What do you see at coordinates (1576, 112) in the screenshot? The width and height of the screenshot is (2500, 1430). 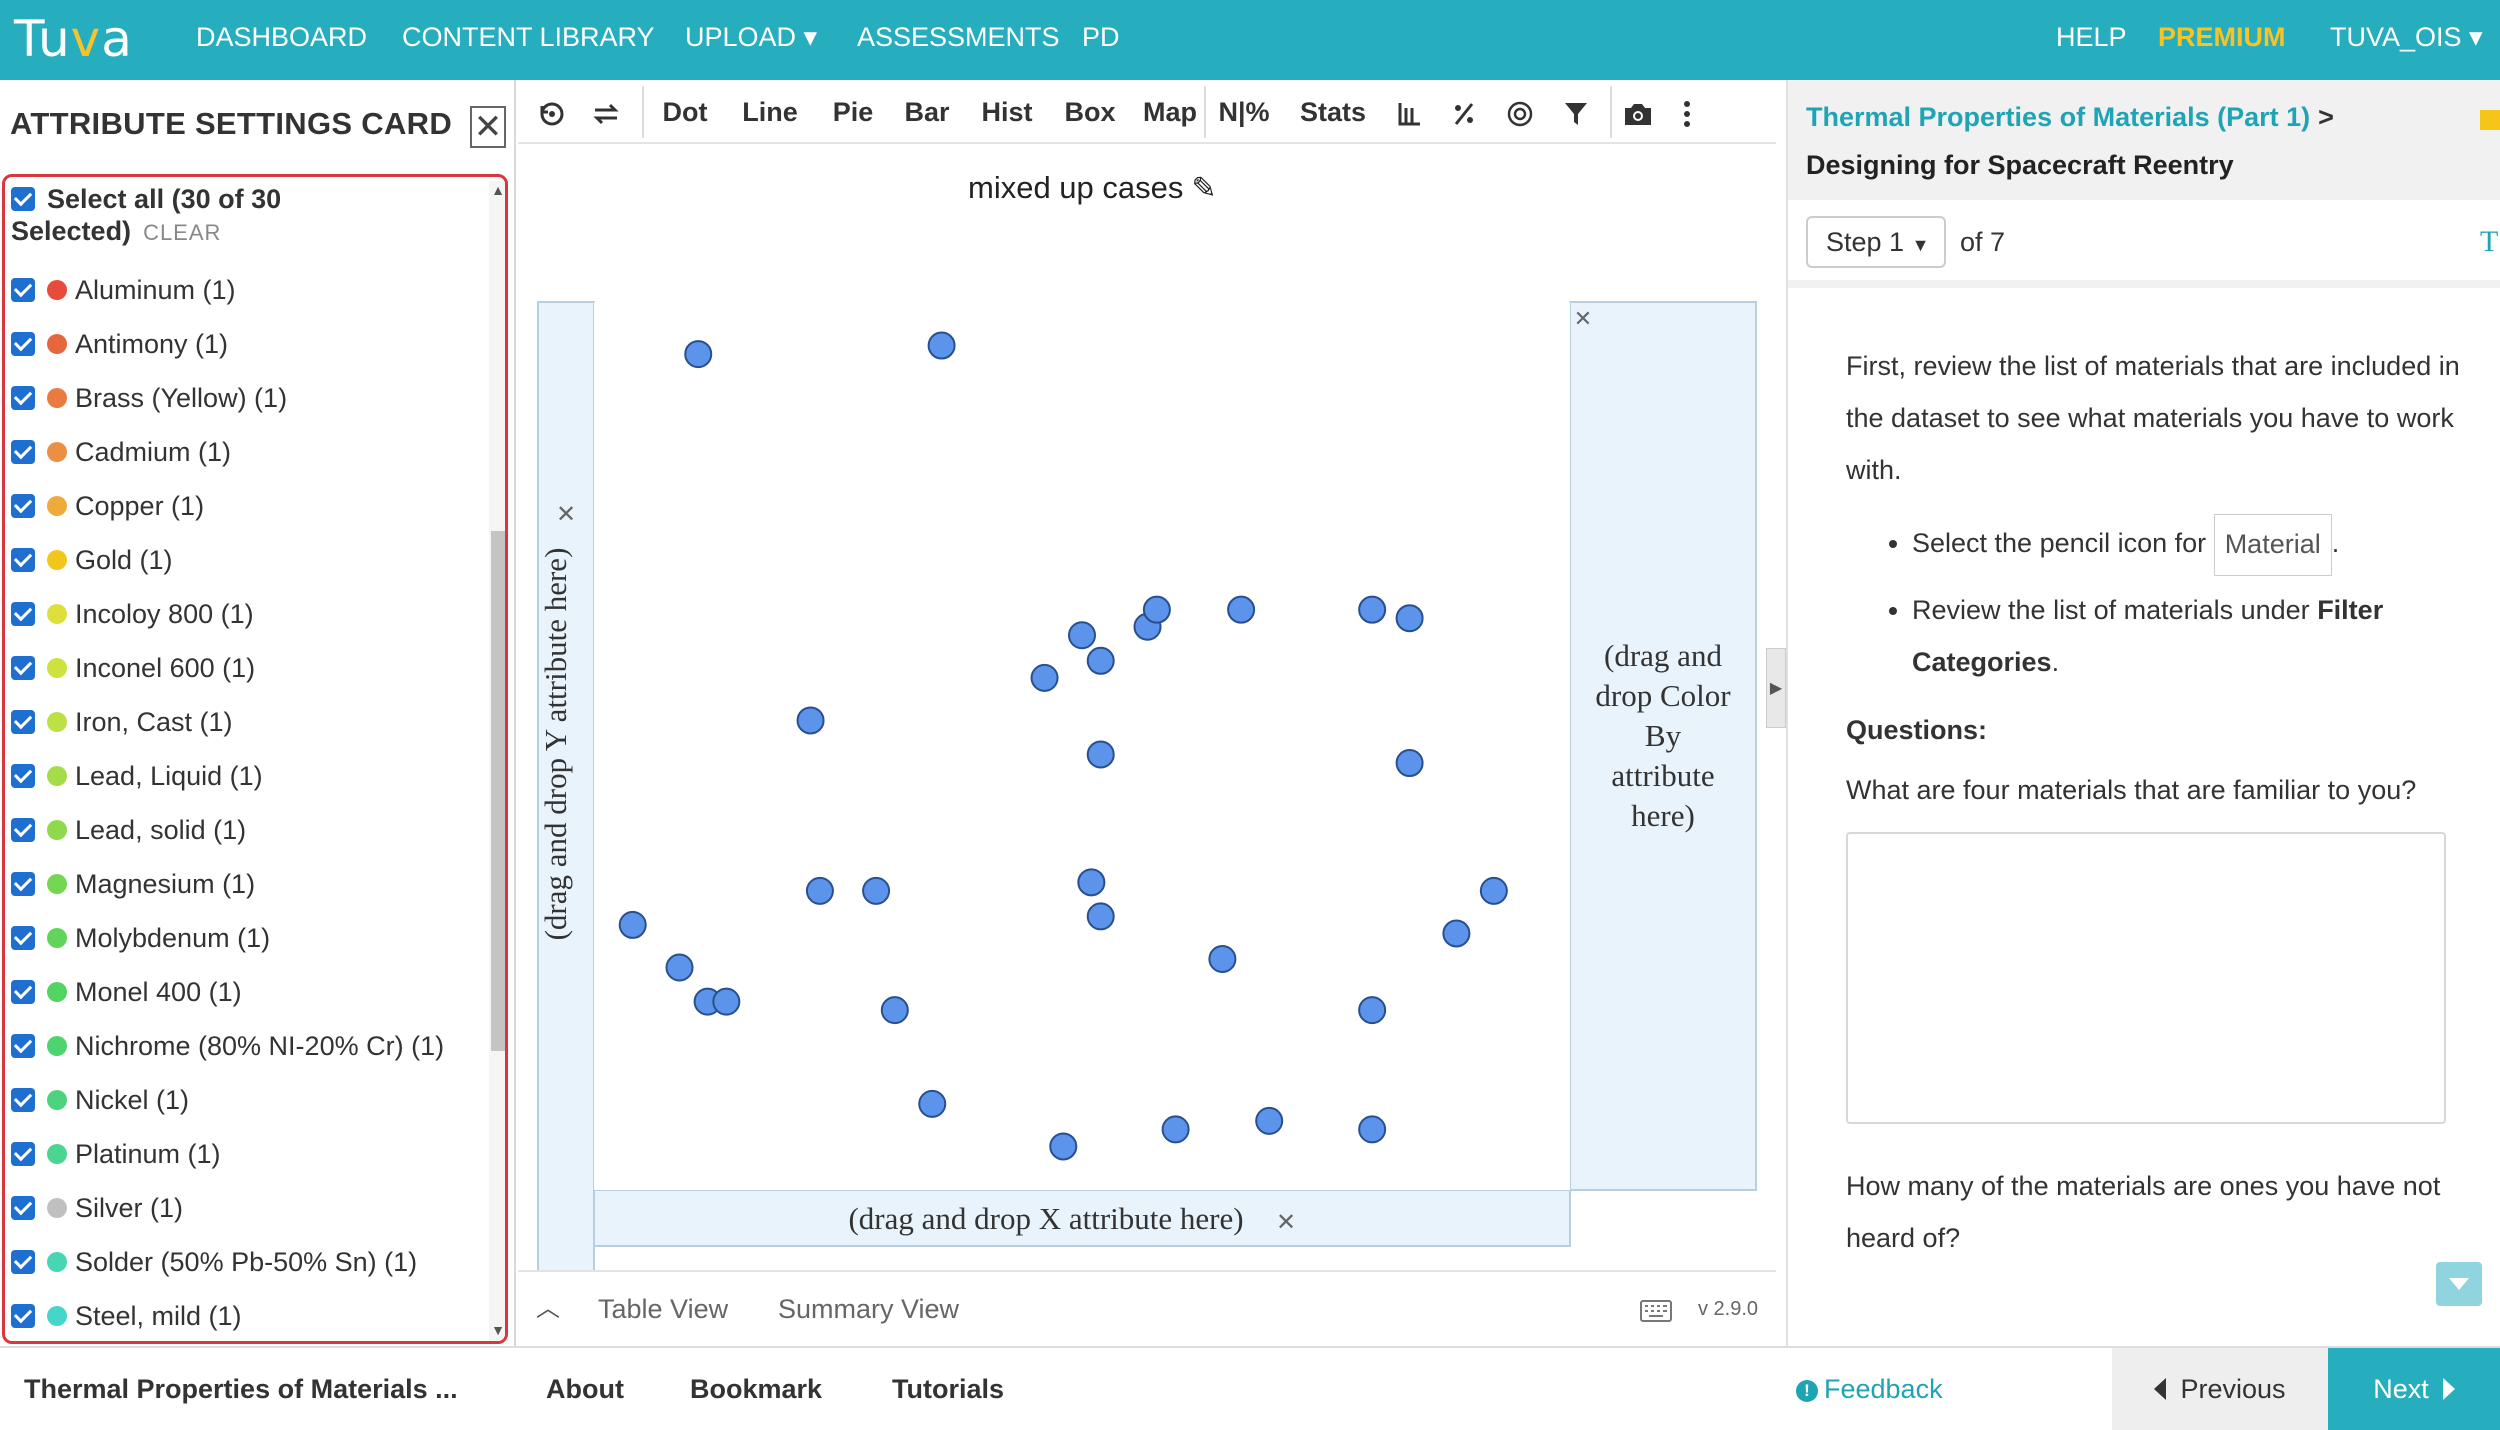 I see `filter-icon` at bounding box center [1576, 112].